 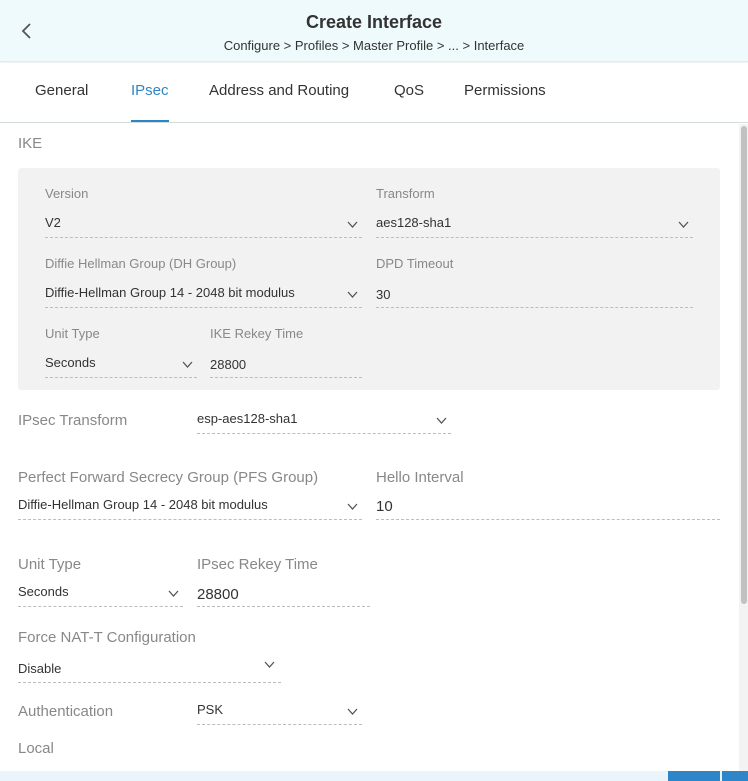 What do you see at coordinates (228, 364) in the screenshot?
I see `ike-rekey-time-value: 28800` at bounding box center [228, 364].